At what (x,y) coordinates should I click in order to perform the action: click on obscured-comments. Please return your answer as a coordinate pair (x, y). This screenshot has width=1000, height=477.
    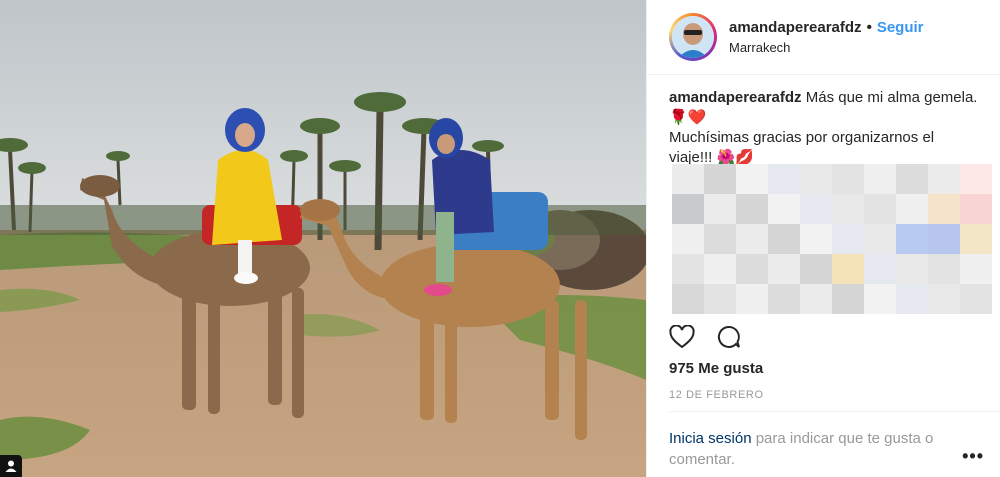
    Looking at the image, I should click on (832, 239).